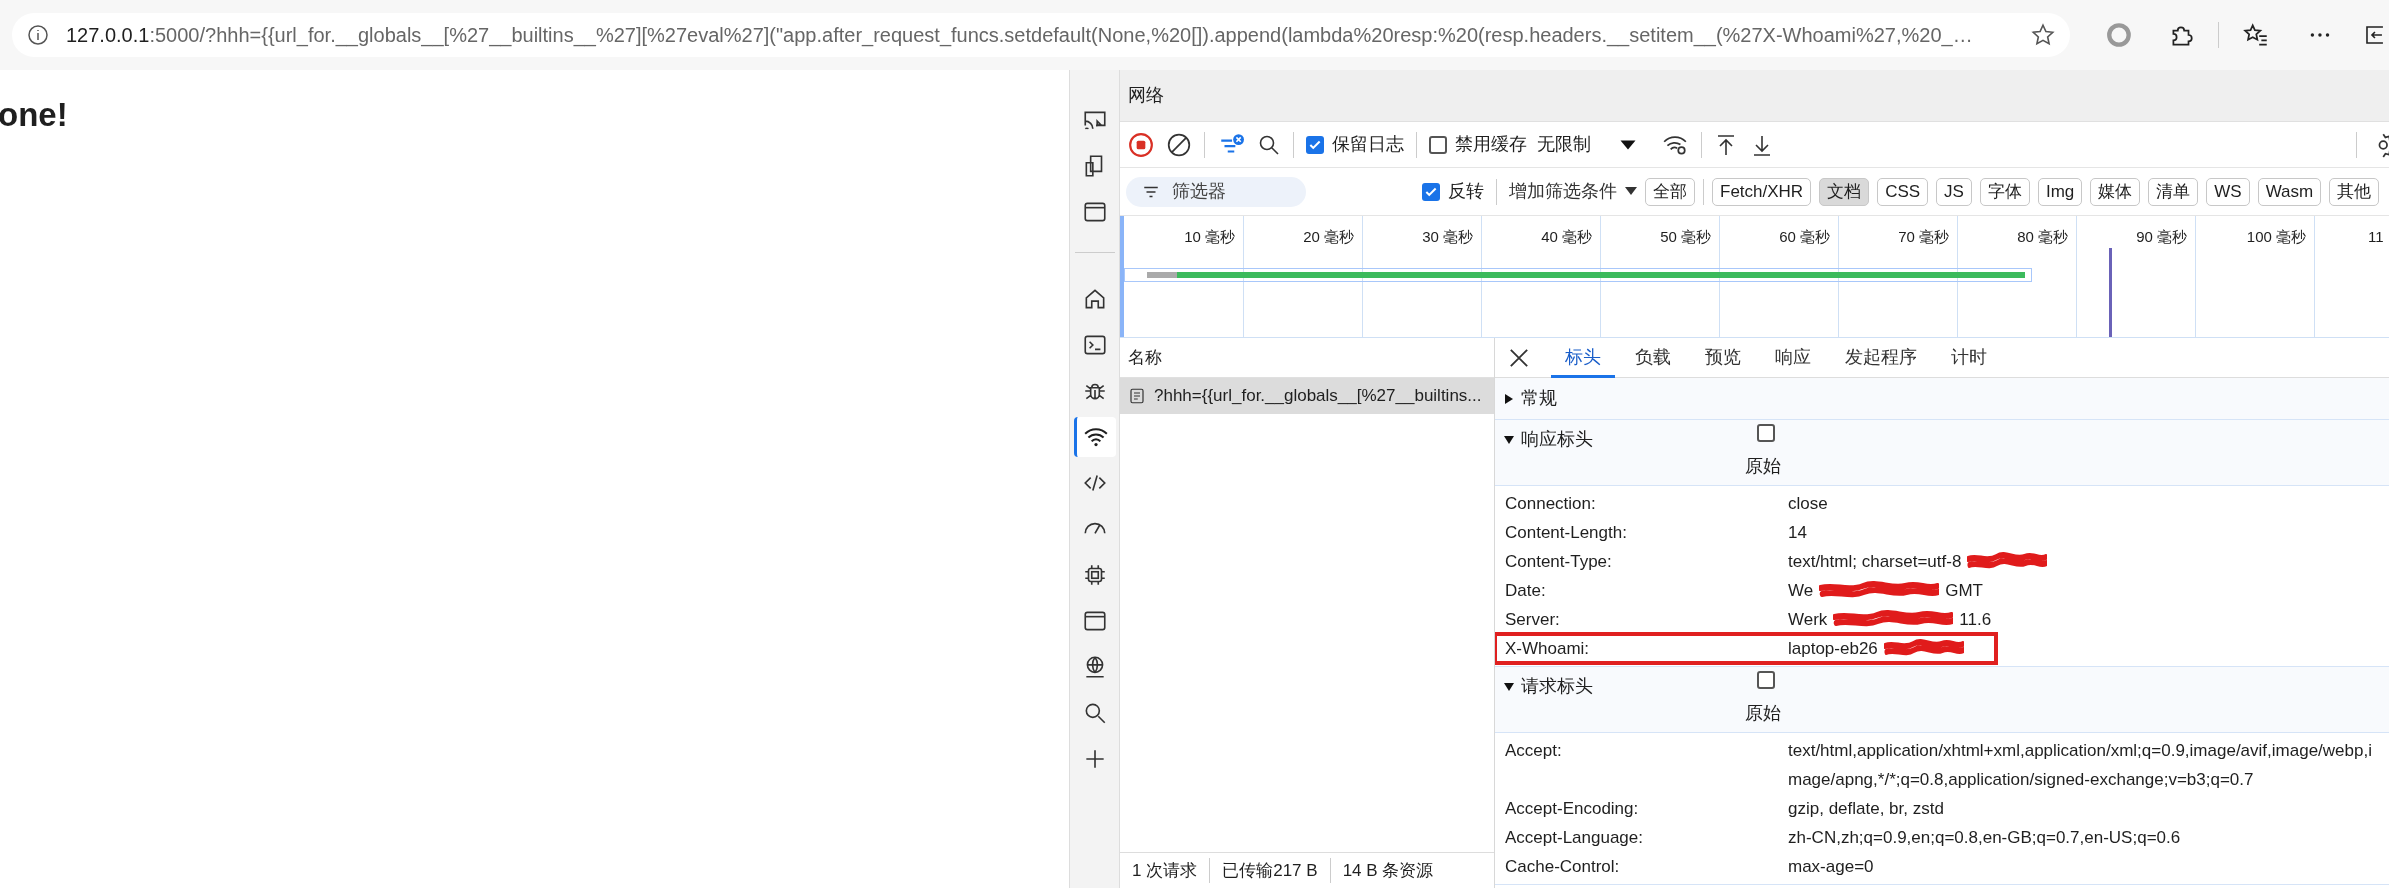 This screenshot has width=2389, height=888. Describe the element at coordinates (2060, 191) in the screenshot. I see `type-filter-chip: Img` at that location.